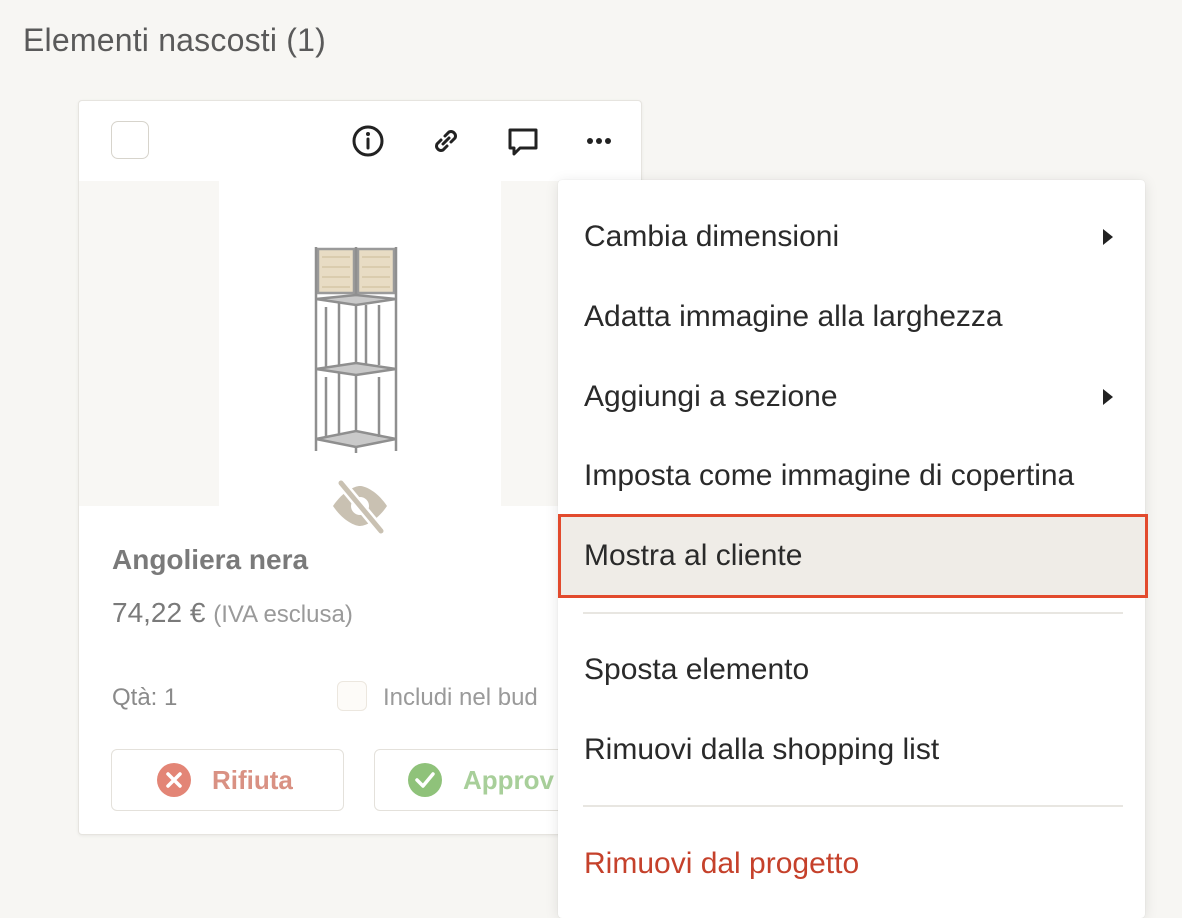 Image resolution: width=1182 pixels, height=918 pixels. What do you see at coordinates (446, 141) in the screenshot?
I see `link-icon` at bounding box center [446, 141].